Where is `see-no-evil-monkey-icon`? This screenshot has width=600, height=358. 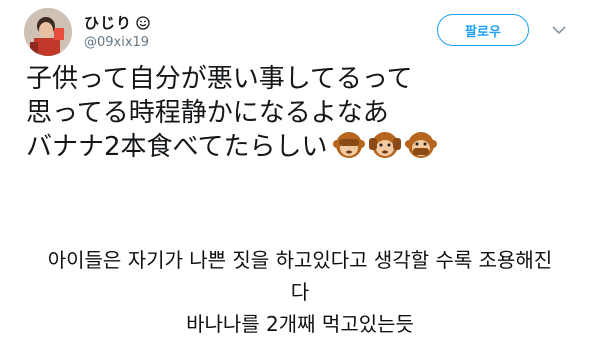 see-no-evil-monkey-icon is located at coordinates (348, 145).